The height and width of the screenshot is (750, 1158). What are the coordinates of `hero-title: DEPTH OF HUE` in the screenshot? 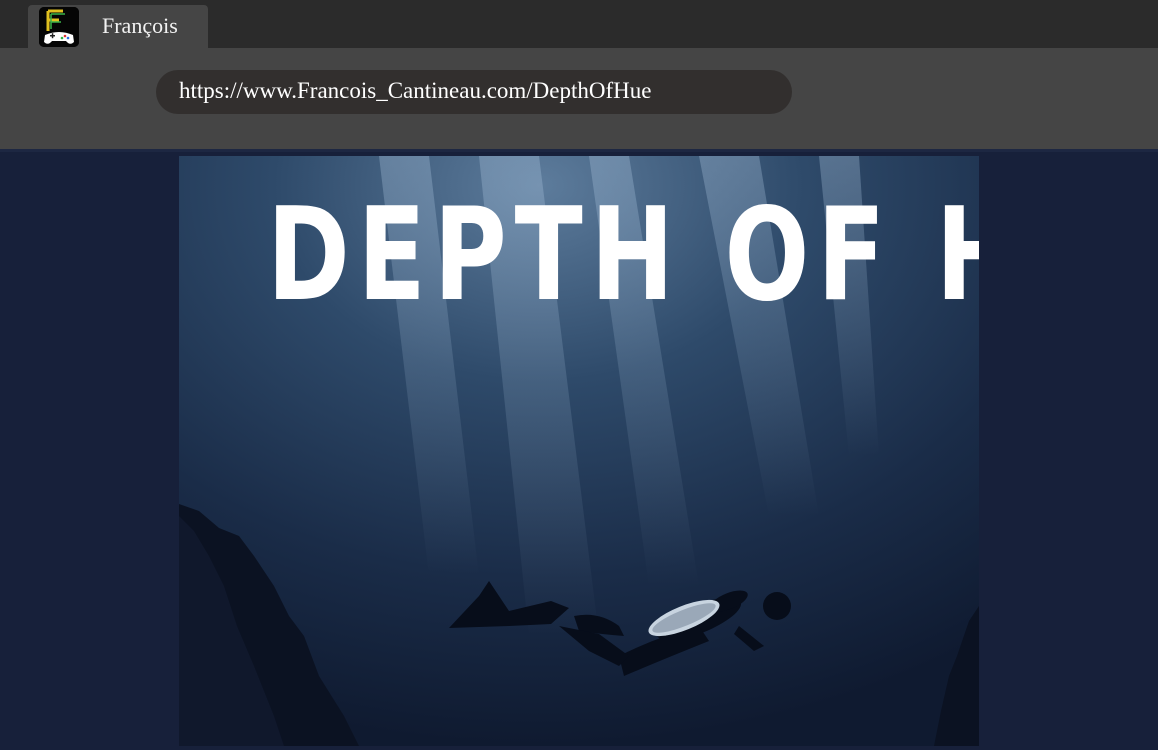 It's located at (623, 255).